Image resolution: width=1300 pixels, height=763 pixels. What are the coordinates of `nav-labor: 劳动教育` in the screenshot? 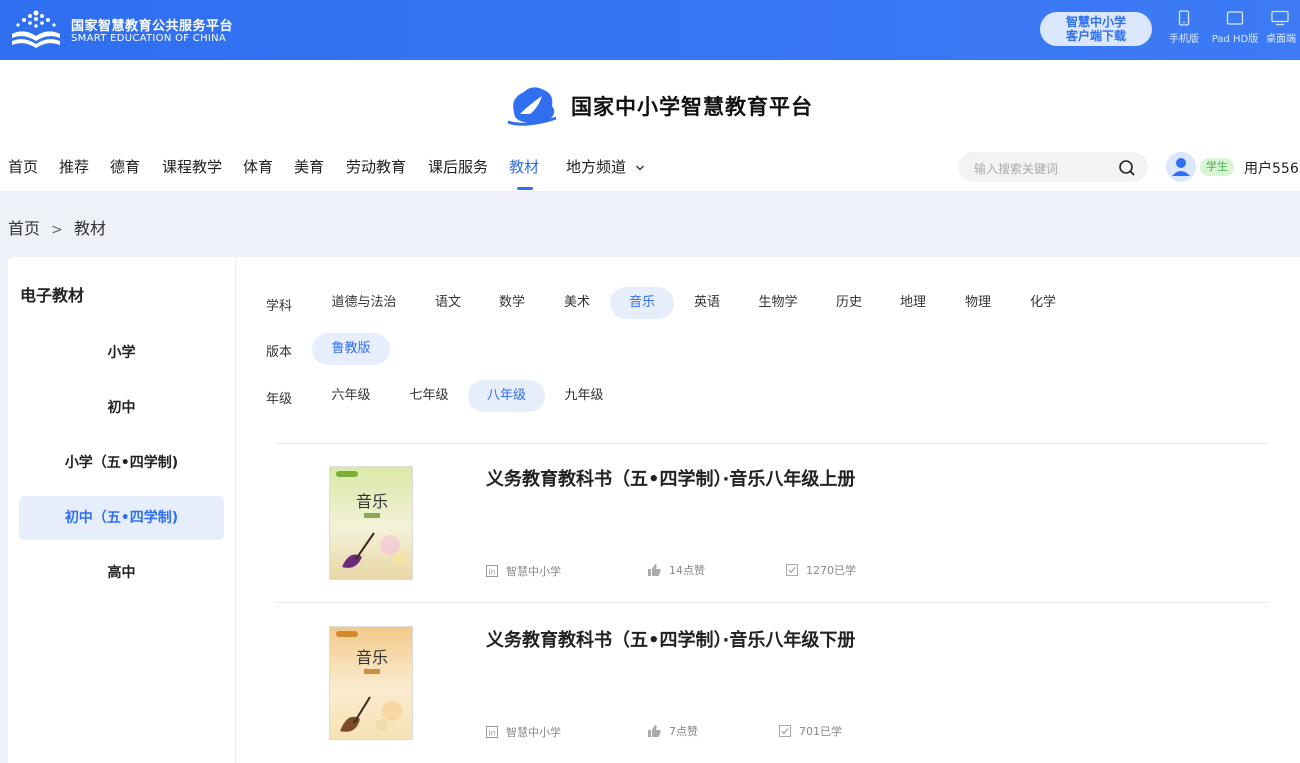 It's located at (376, 166).